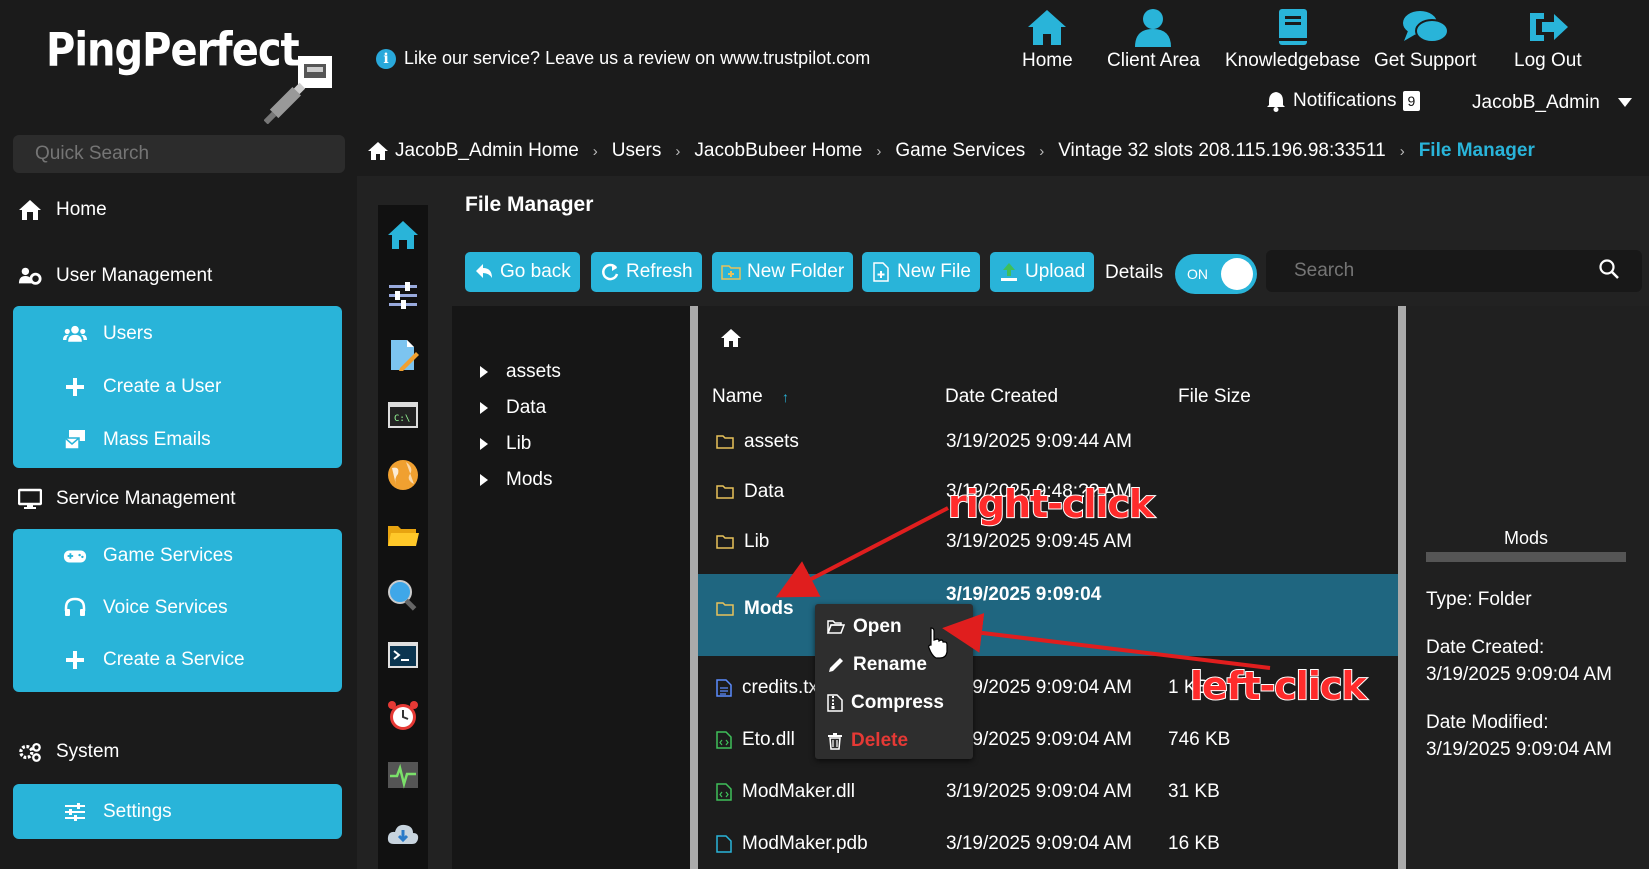 Image resolution: width=1649 pixels, height=869 pixels. What do you see at coordinates (1023, 588) in the screenshot?
I see `annotation-arrows` at bounding box center [1023, 588].